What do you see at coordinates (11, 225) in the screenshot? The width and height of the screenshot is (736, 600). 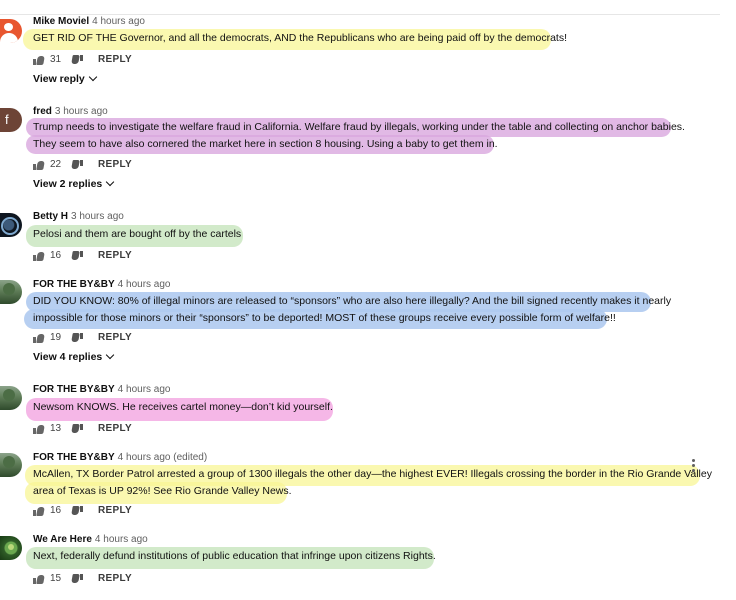 I see `badge-avatar-icon` at bounding box center [11, 225].